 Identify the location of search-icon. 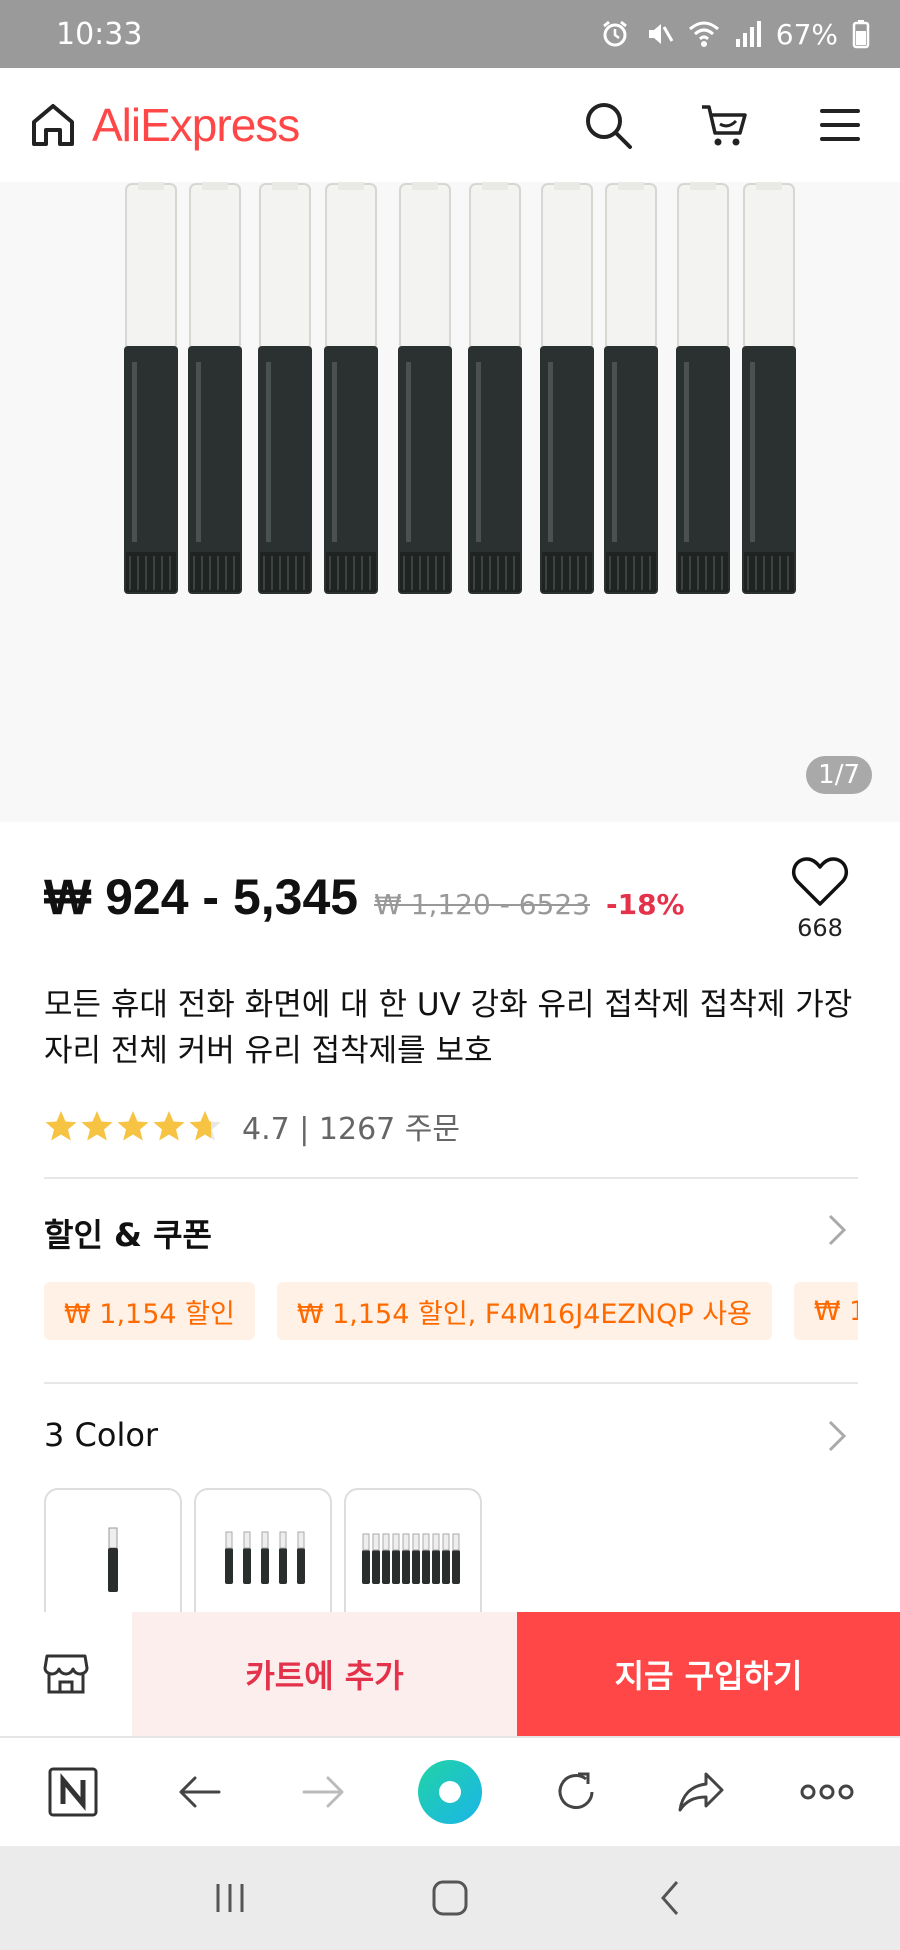
(608, 125).